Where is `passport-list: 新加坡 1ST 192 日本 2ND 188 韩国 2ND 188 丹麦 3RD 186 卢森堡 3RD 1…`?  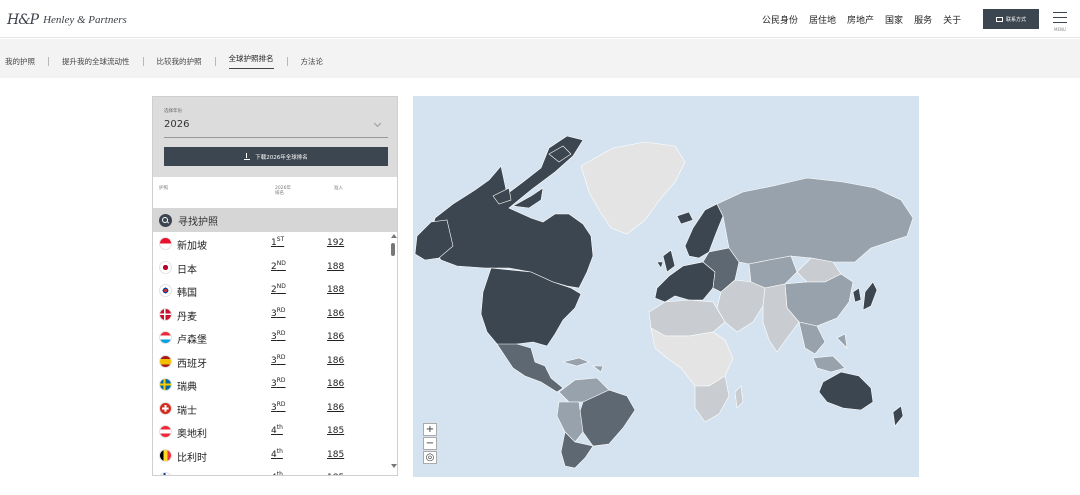
passport-list: 新加坡 1ST 192 日本 2ND 188 韩国 2ND 188 丹麦 3RD 186 卢森堡 3RD 1… is located at coordinates (271, 353).